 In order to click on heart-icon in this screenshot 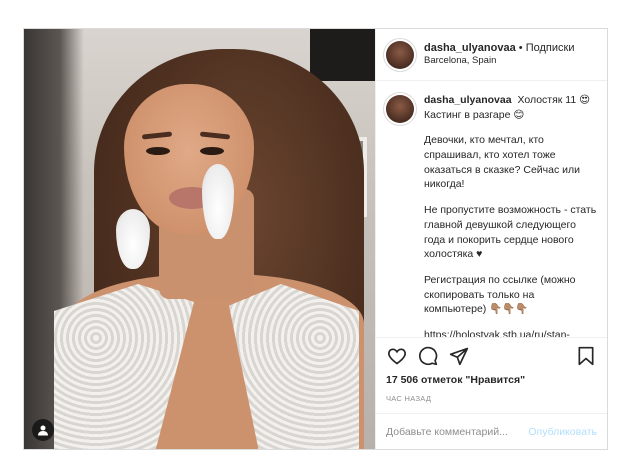, I will do `click(397, 356)`.